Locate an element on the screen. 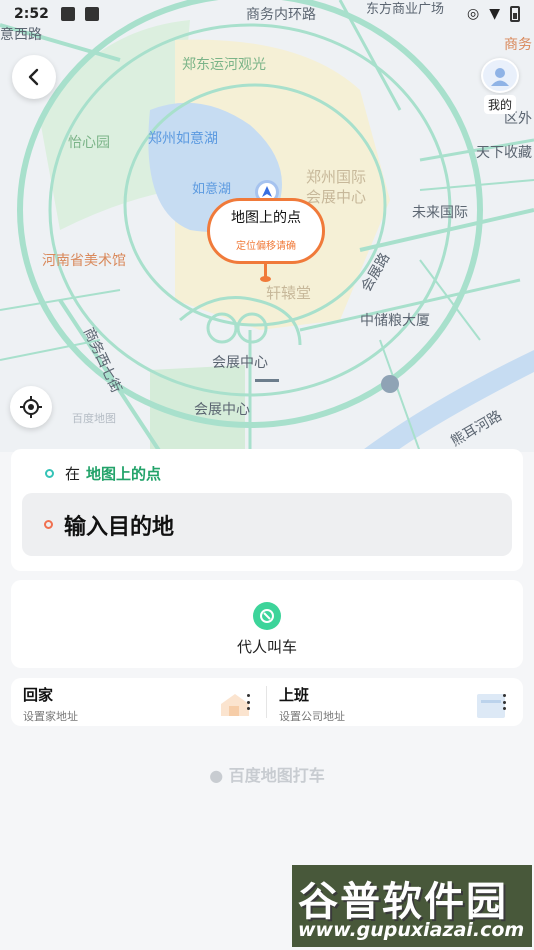 The width and height of the screenshot is (534, 950). divider is located at coordinates (266, 702).